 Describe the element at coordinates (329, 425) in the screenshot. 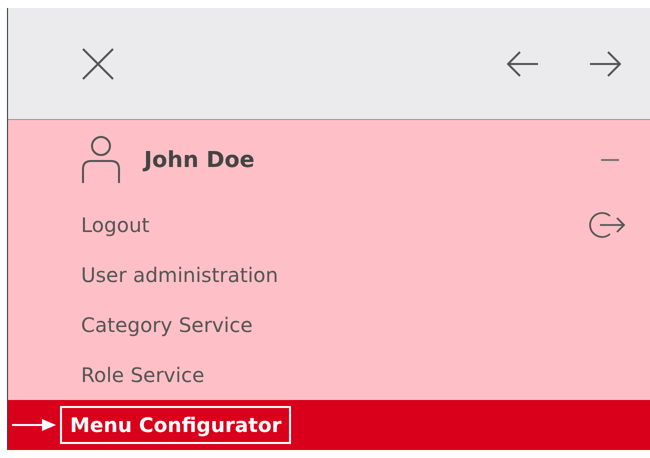

I see `menu-item-selected: Menu Configurator` at that location.